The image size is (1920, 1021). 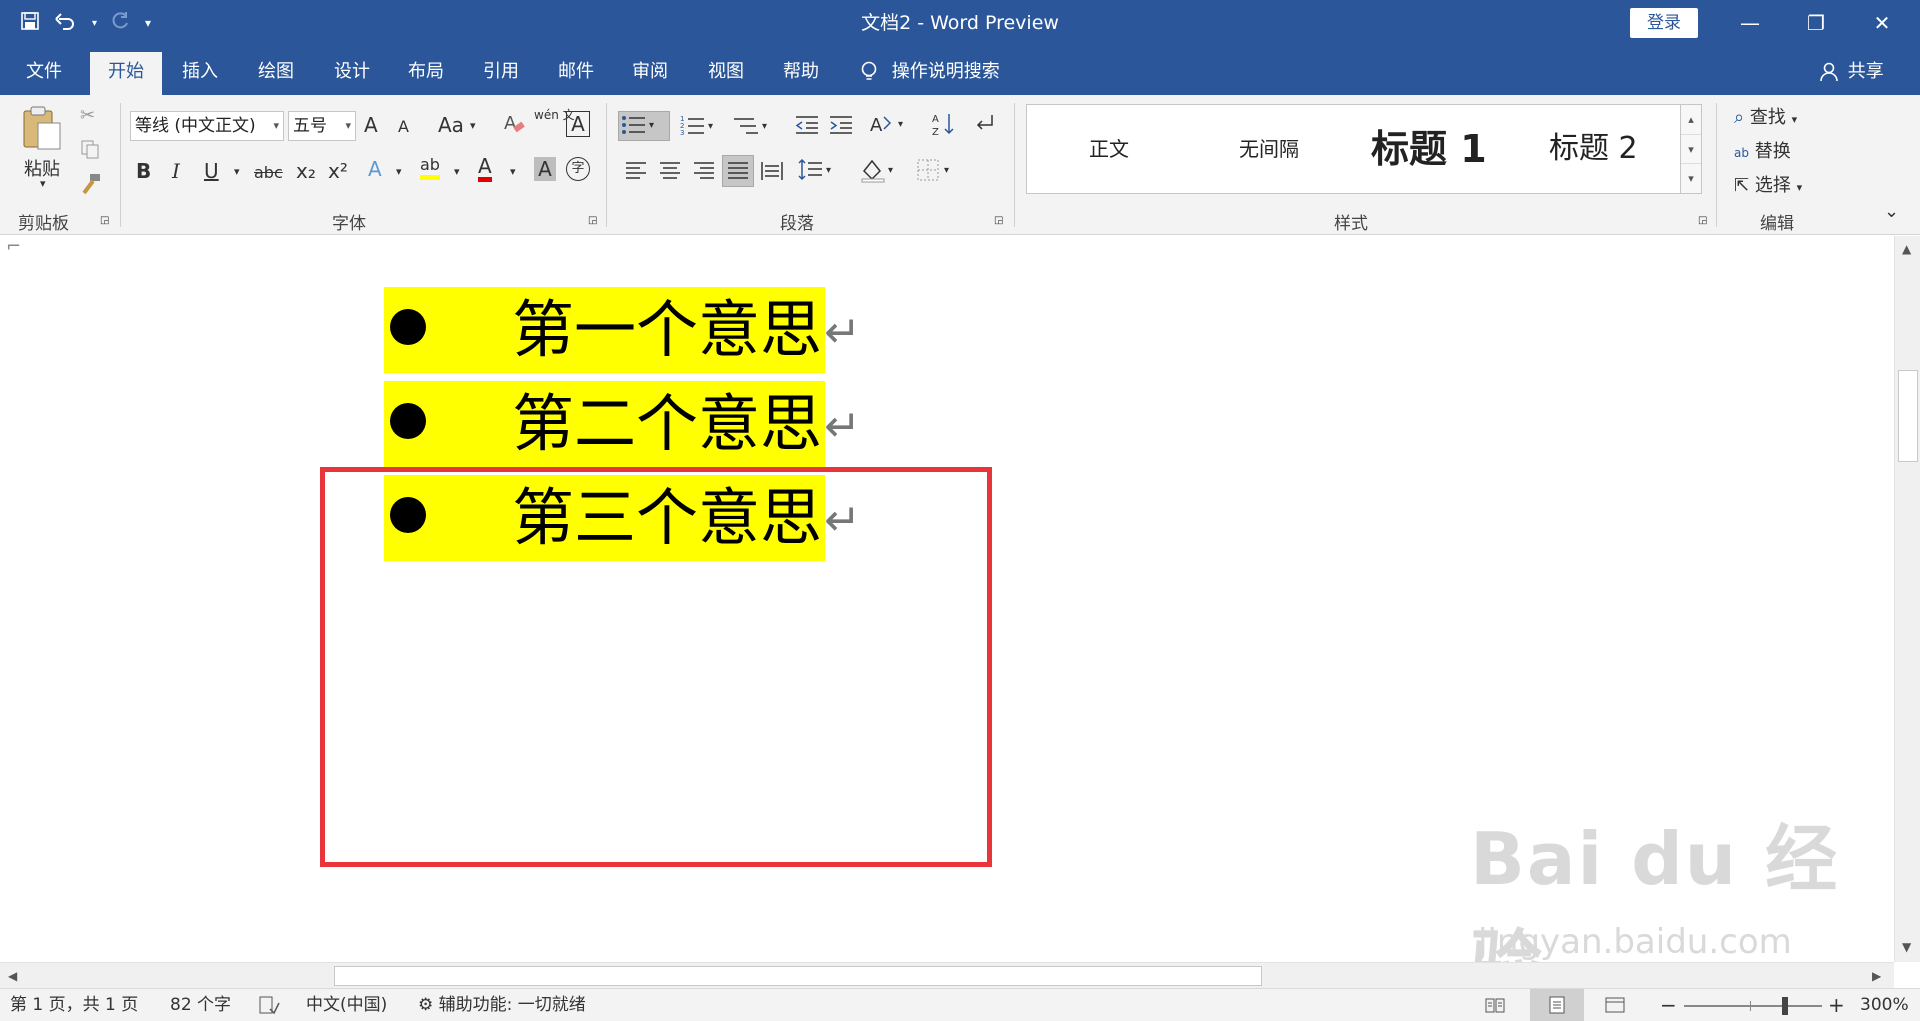 I want to click on shading-icon: ▾, so click(x=880, y=172).